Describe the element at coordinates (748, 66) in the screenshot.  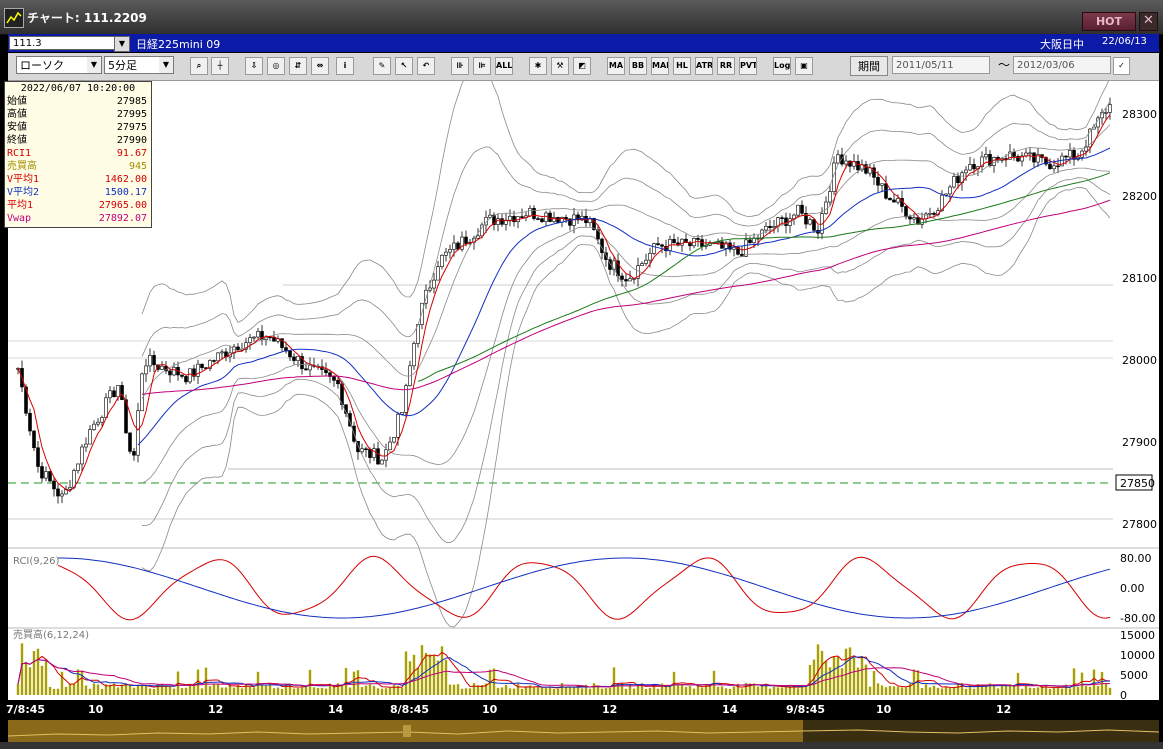
I see `pvt-button: PVT` at that location.